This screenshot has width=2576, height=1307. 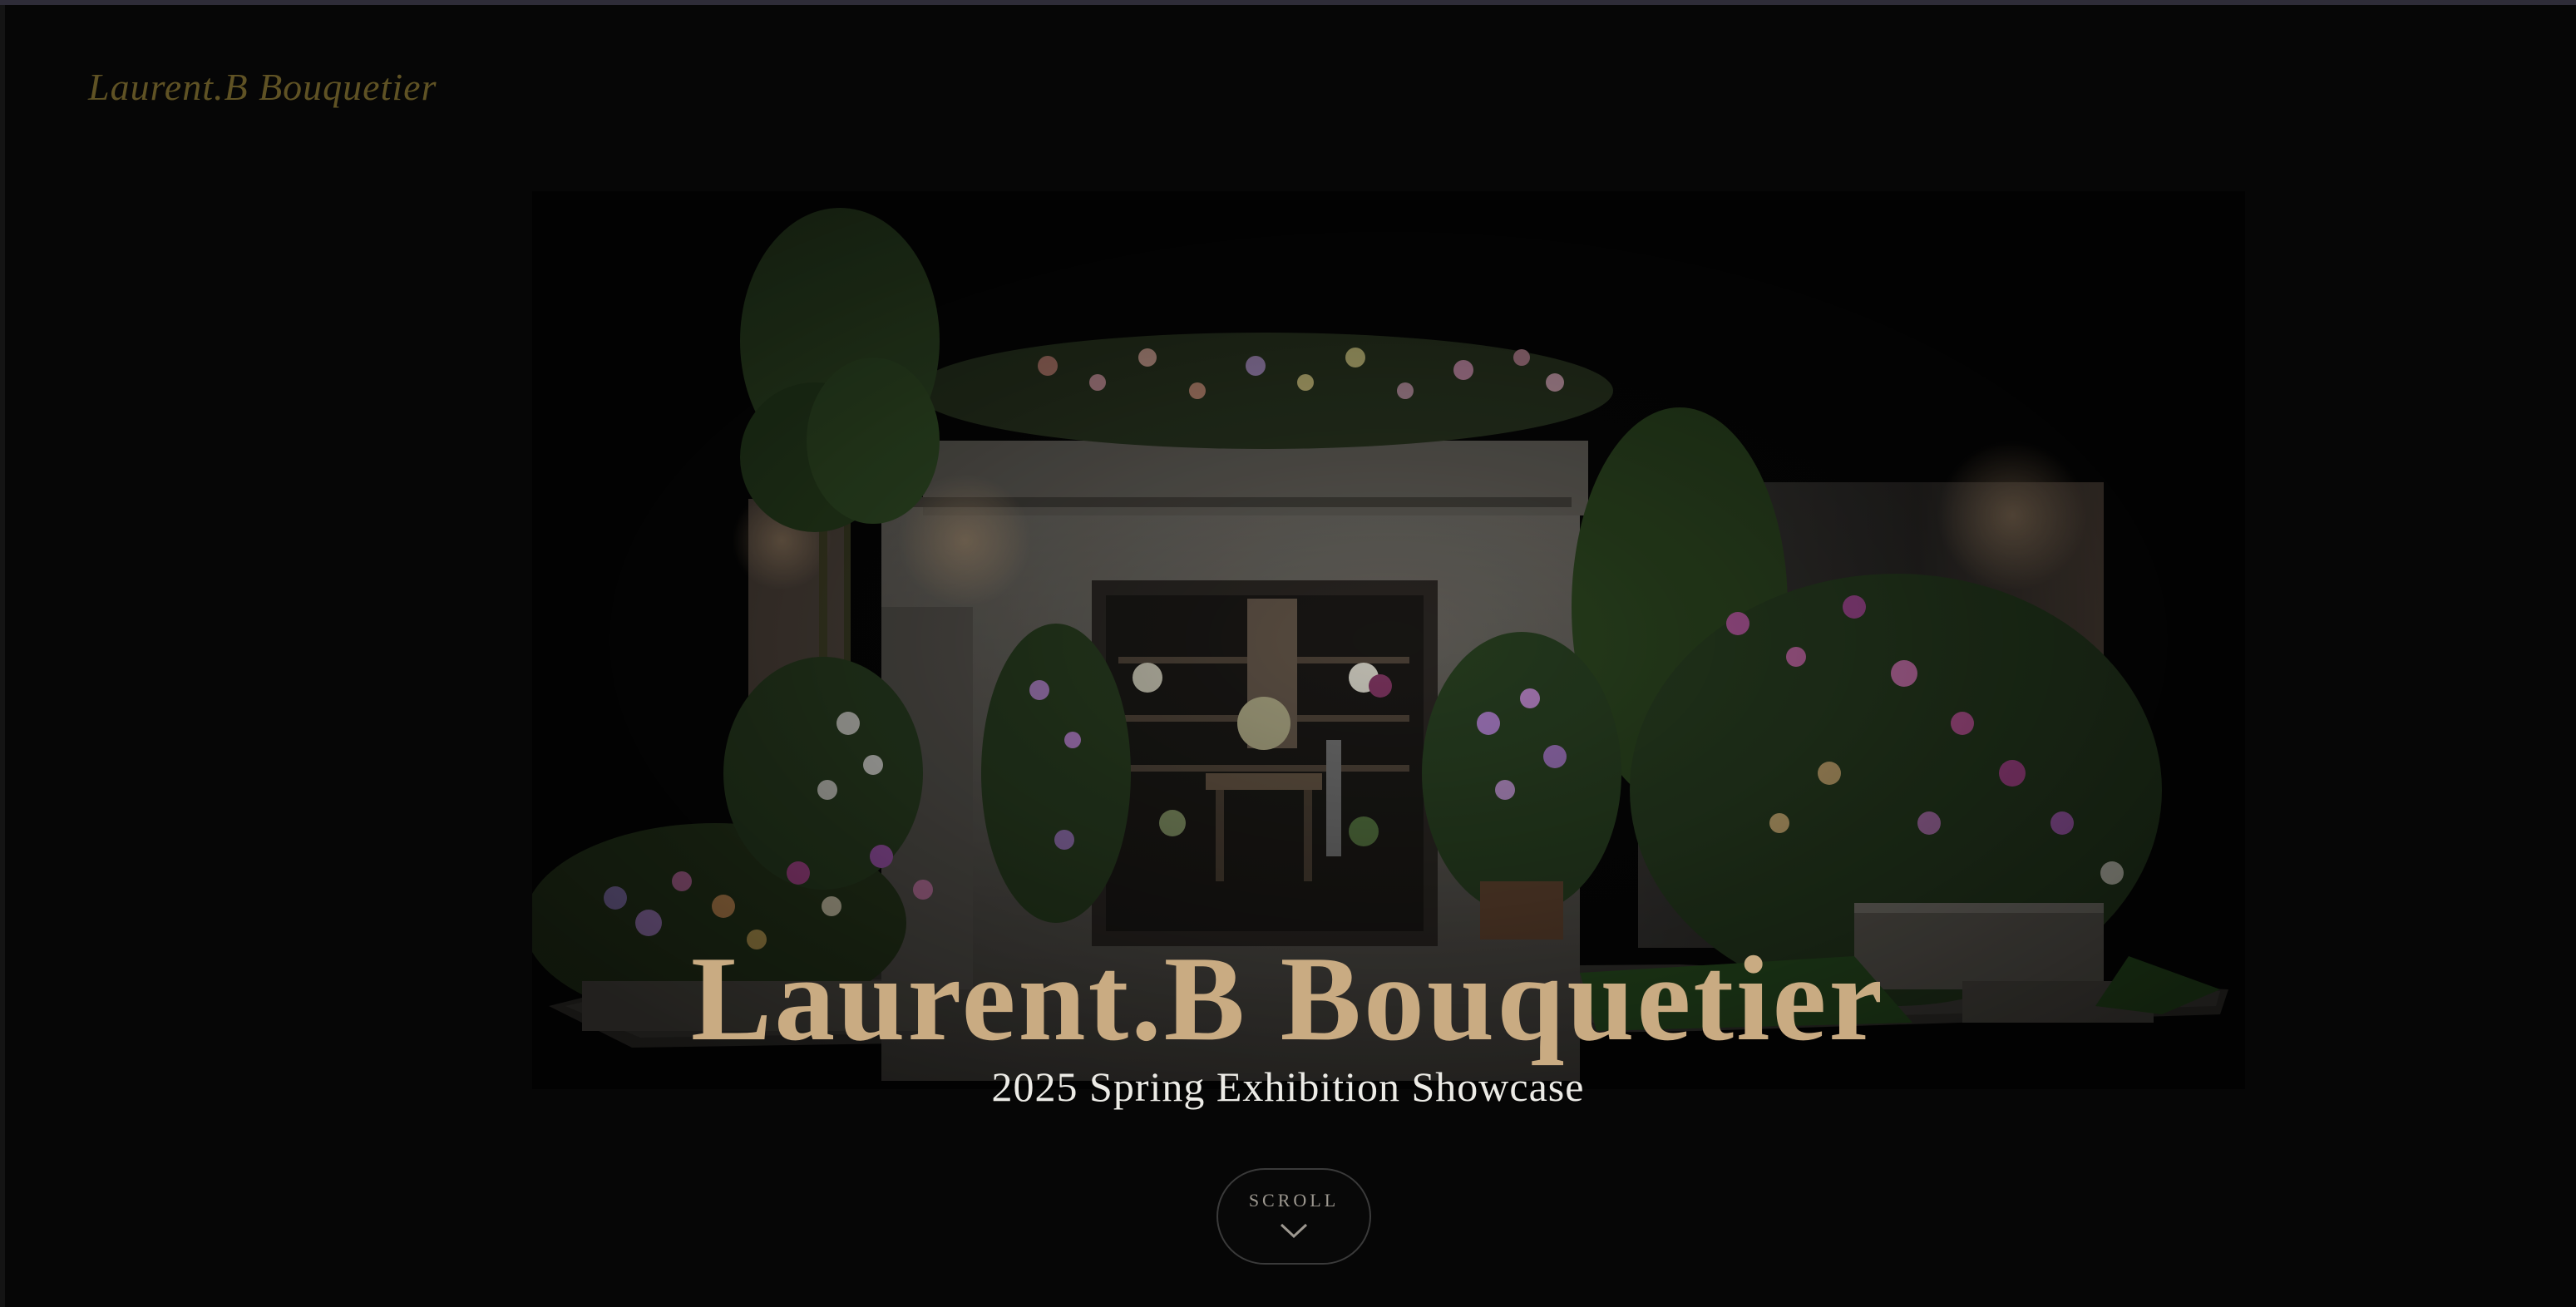 What do you see at coordinates (1294, 1231) in the screenshot?
I see `chevron-down-icon` at bounding box center [1294, 1231].